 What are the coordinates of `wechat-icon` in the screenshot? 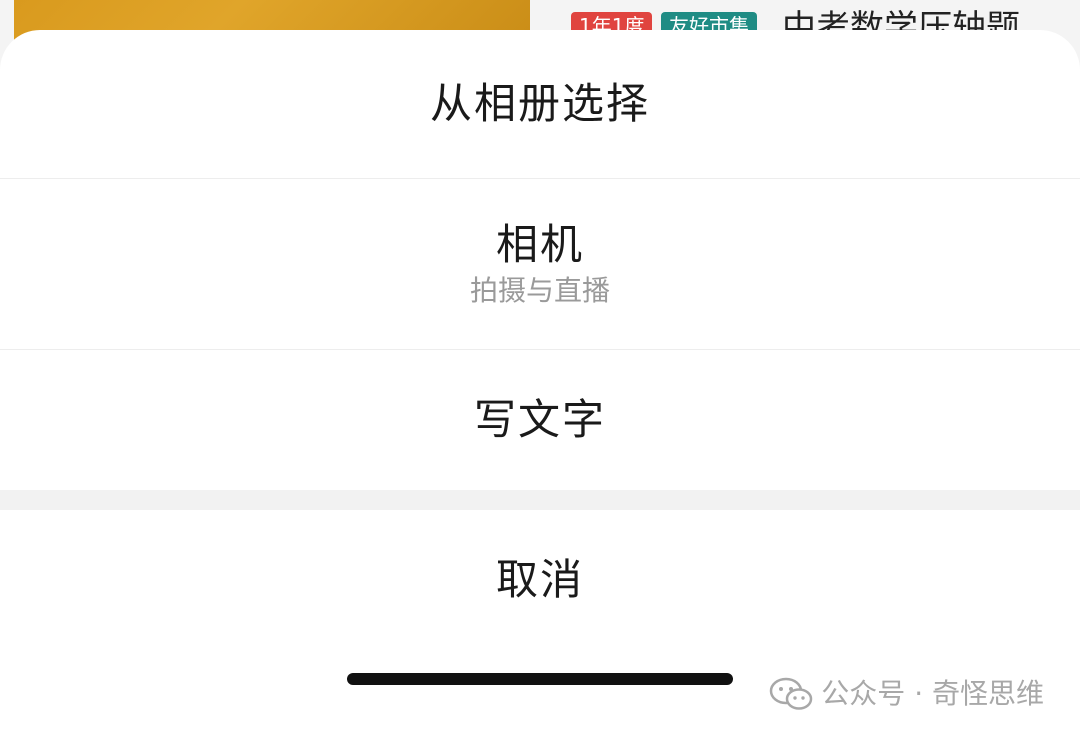 It's located at (791, 693).